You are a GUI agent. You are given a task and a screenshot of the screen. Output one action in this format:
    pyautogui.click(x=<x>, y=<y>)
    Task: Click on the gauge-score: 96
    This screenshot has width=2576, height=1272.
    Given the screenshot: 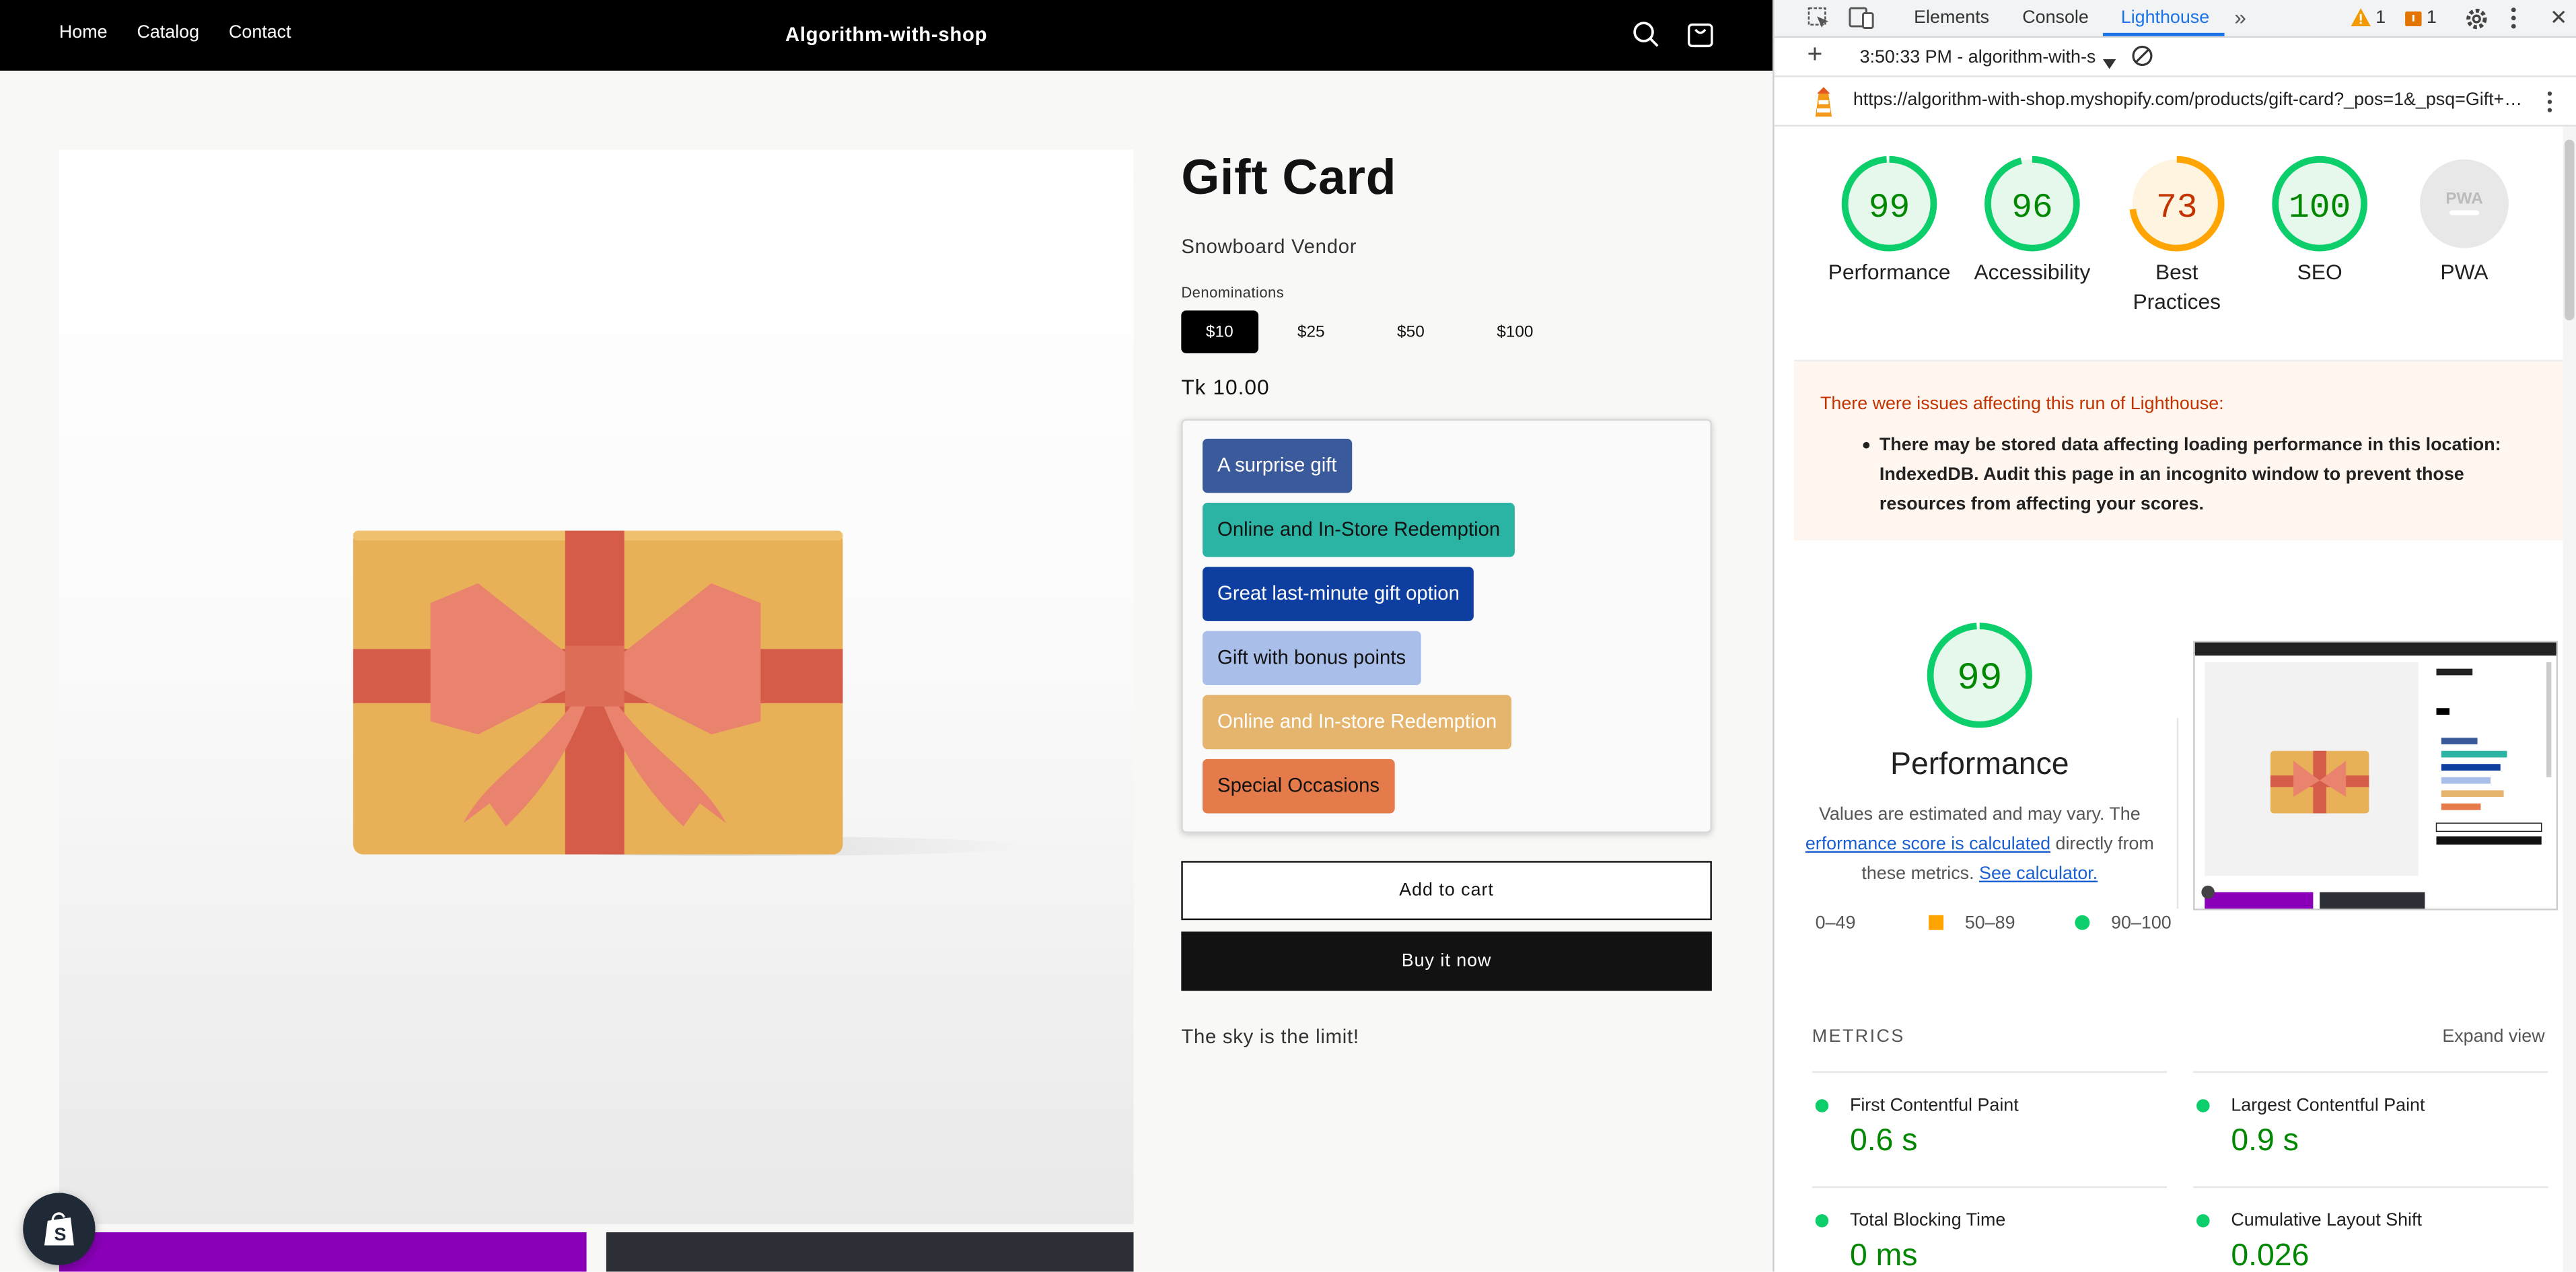 What is the action you would take?
    pyautogui.click(x=2032, y=208)
    